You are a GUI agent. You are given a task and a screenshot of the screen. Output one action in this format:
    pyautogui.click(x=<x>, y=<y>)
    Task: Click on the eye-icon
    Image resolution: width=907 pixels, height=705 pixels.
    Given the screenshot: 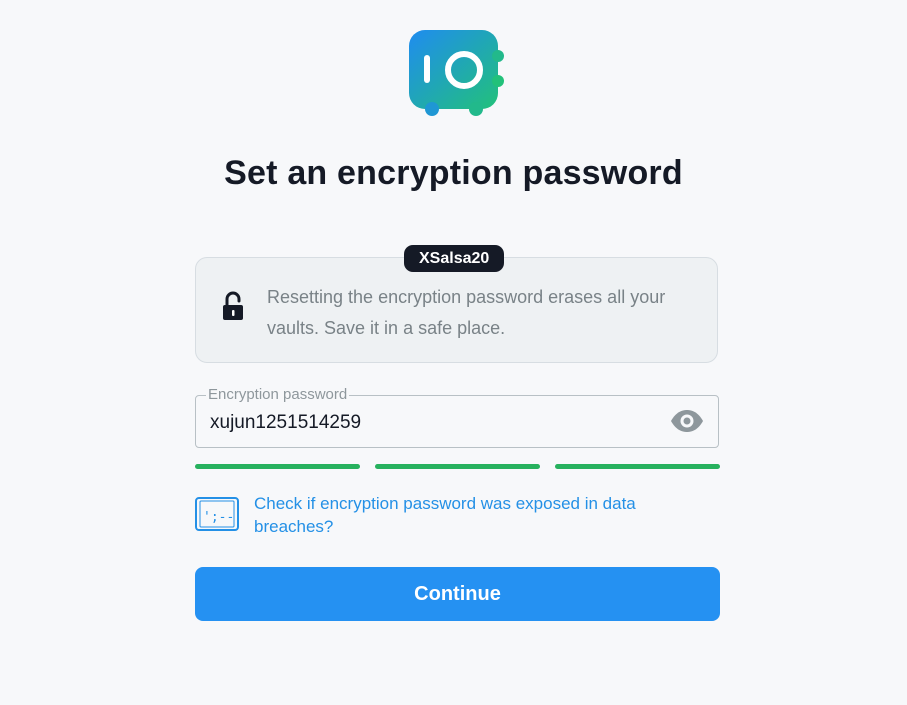 What is the action you would take?
    pyautogui.click(x=687, y=421)
    